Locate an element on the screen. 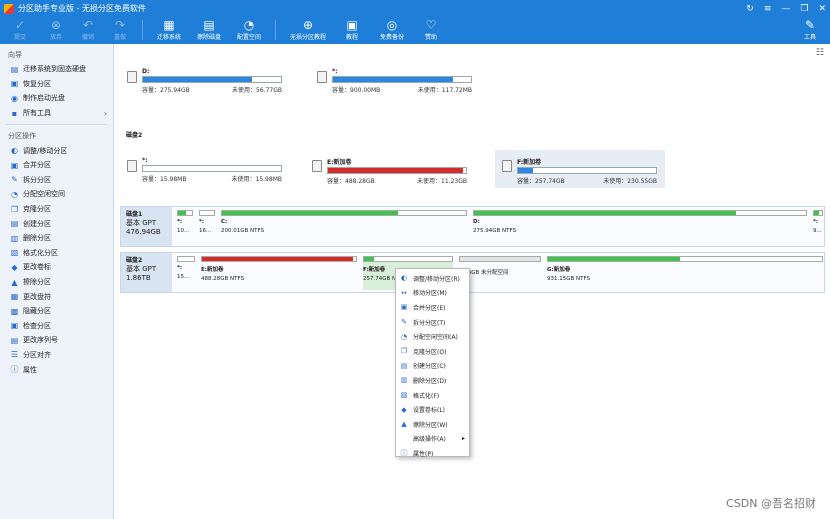 The width and height of the screenshot is (830, 519). app-logo-icon is located at coordinates (9, 8).